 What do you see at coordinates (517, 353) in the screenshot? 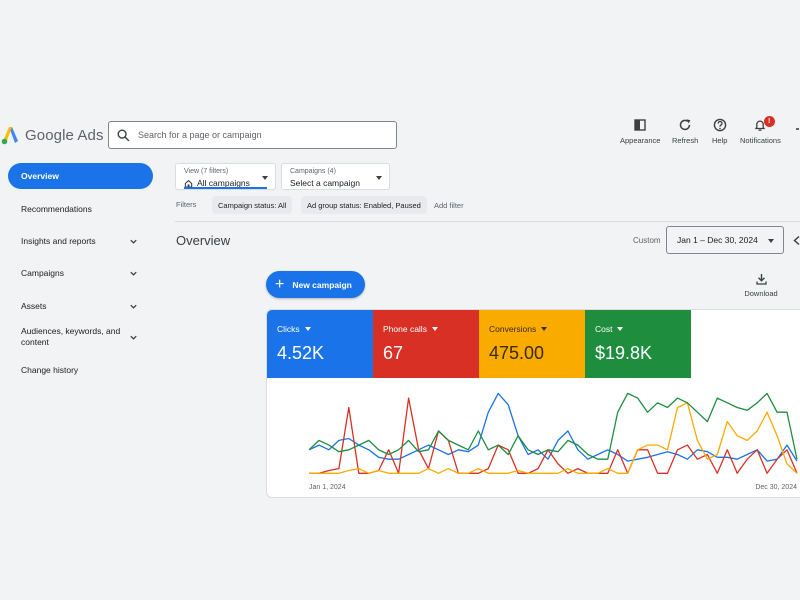
I see `metric-value: 475.00` at bounding box center [517, 353].